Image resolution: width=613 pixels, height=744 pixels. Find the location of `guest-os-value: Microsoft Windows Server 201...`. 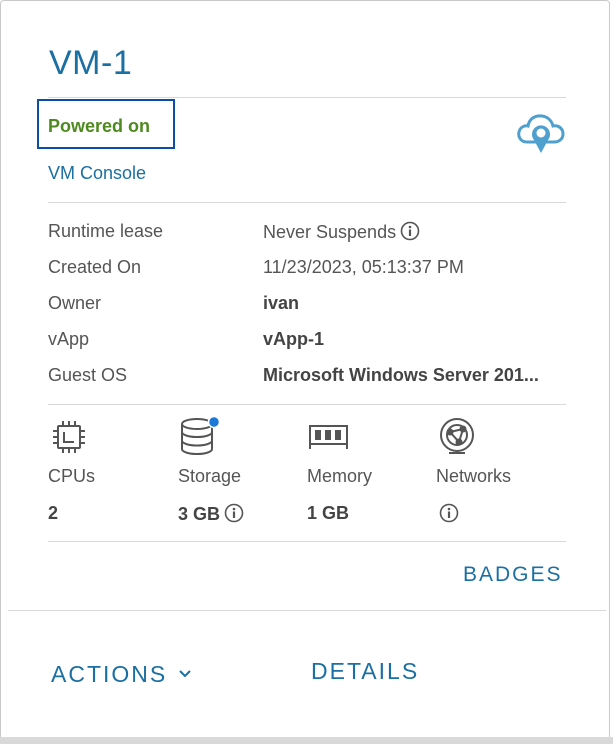

guest-os-value: Microsoft Windows Server 201... is located at coordinates (401, 375).